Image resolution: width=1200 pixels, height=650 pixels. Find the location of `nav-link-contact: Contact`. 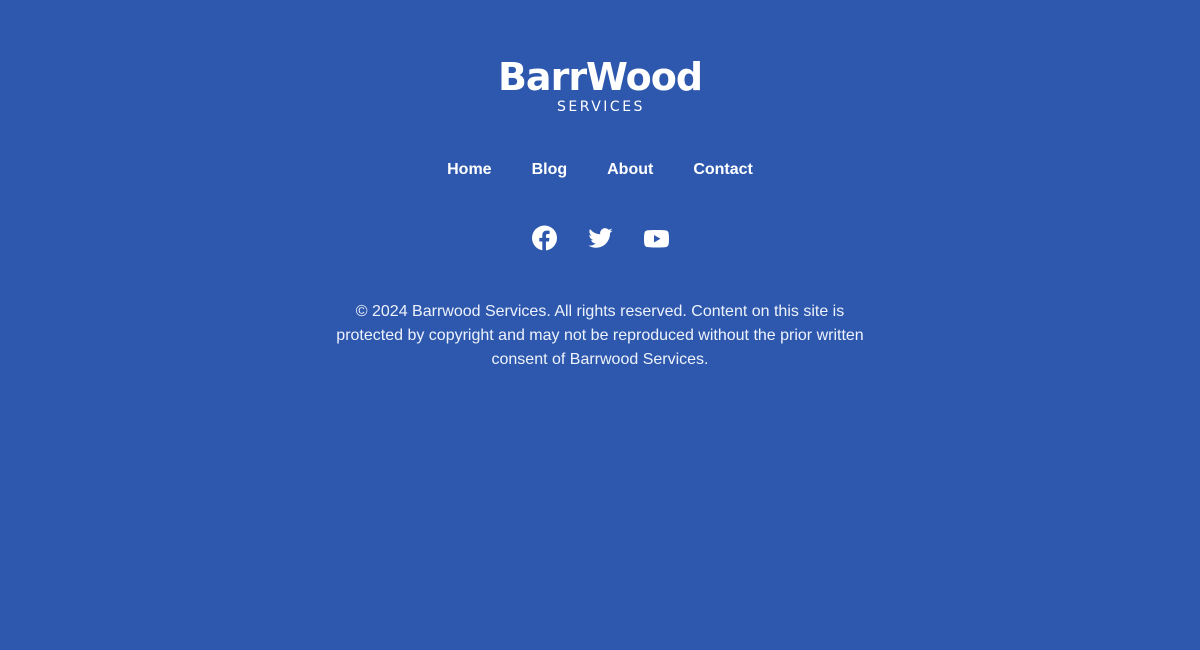

nav-link-contact: Contact is located at coordinates (723, 170).